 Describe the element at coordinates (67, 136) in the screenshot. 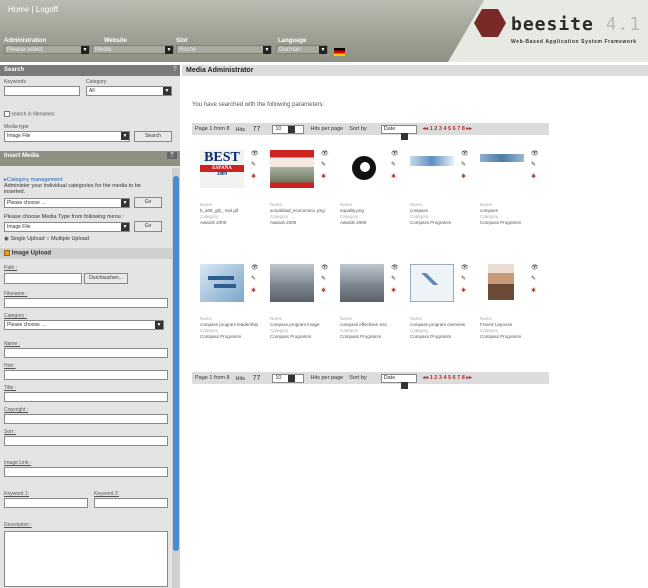

I see `media-type-select: Image File ▼` at that location.